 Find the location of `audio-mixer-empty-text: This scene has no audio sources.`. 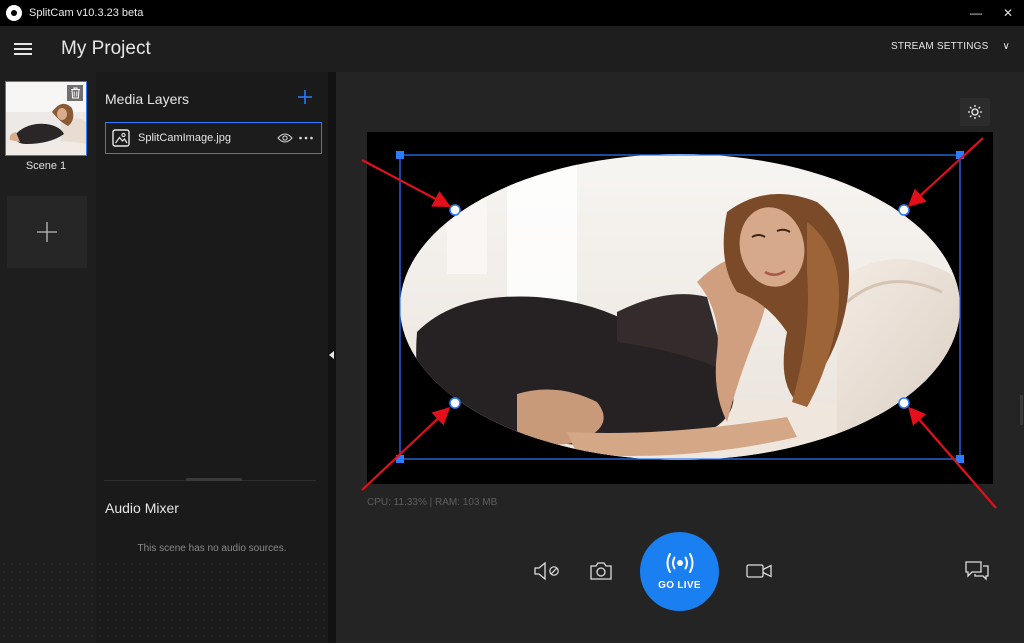

audio-mixer-empty-text: This scene has no audio sources. is located at coordinates (212, 548).